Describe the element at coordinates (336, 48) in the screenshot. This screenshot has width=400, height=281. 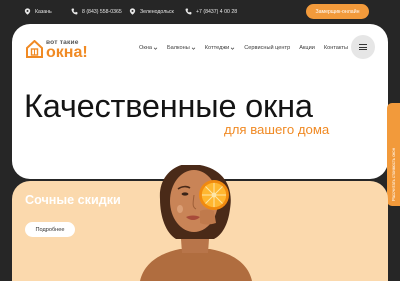
I see `nav-item-contacts: Контакты` at that location.